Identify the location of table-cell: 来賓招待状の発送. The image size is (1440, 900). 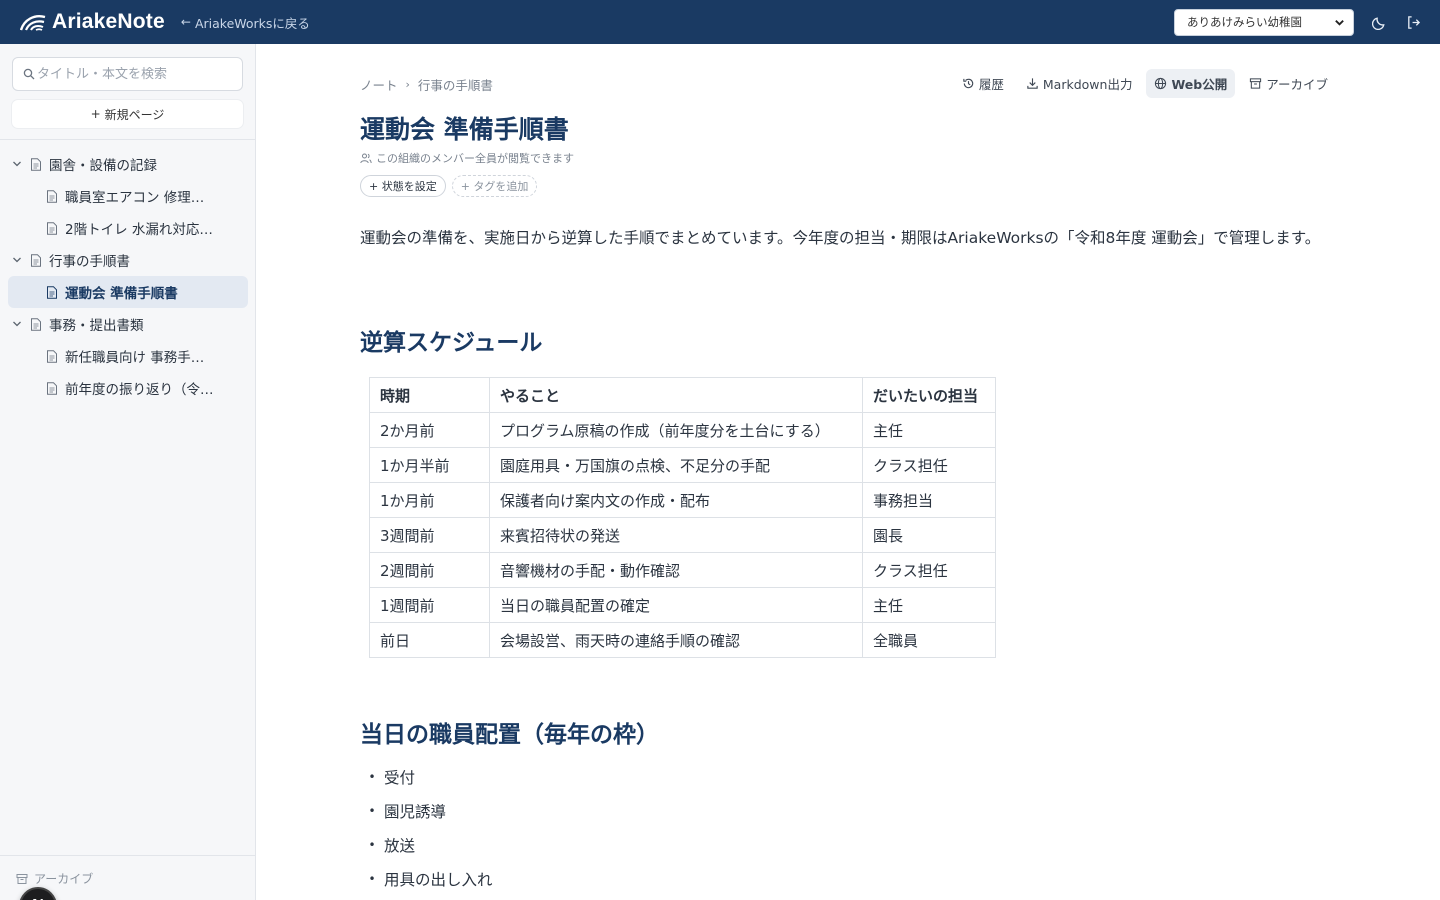
(676, 535).